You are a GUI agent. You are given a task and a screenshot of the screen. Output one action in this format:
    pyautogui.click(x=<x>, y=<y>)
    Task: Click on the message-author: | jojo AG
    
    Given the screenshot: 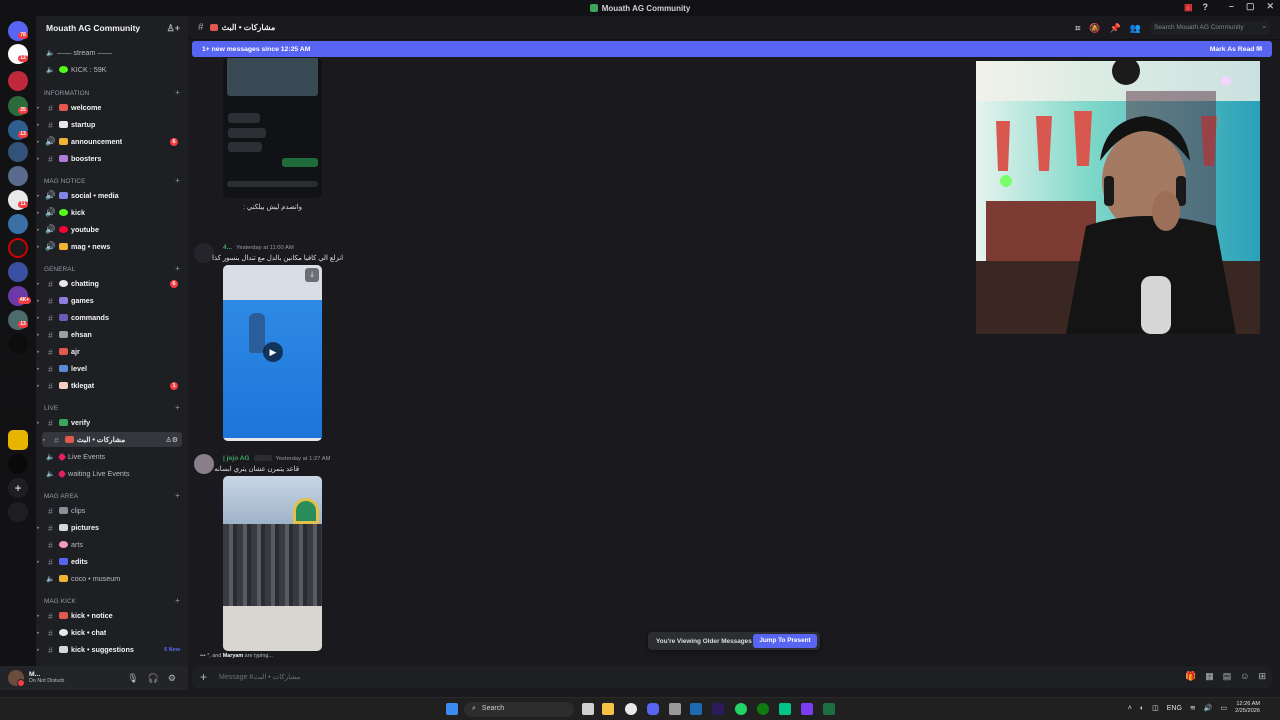 What is the action you would take?
    pyautogui.click(x=236, y=458)
    